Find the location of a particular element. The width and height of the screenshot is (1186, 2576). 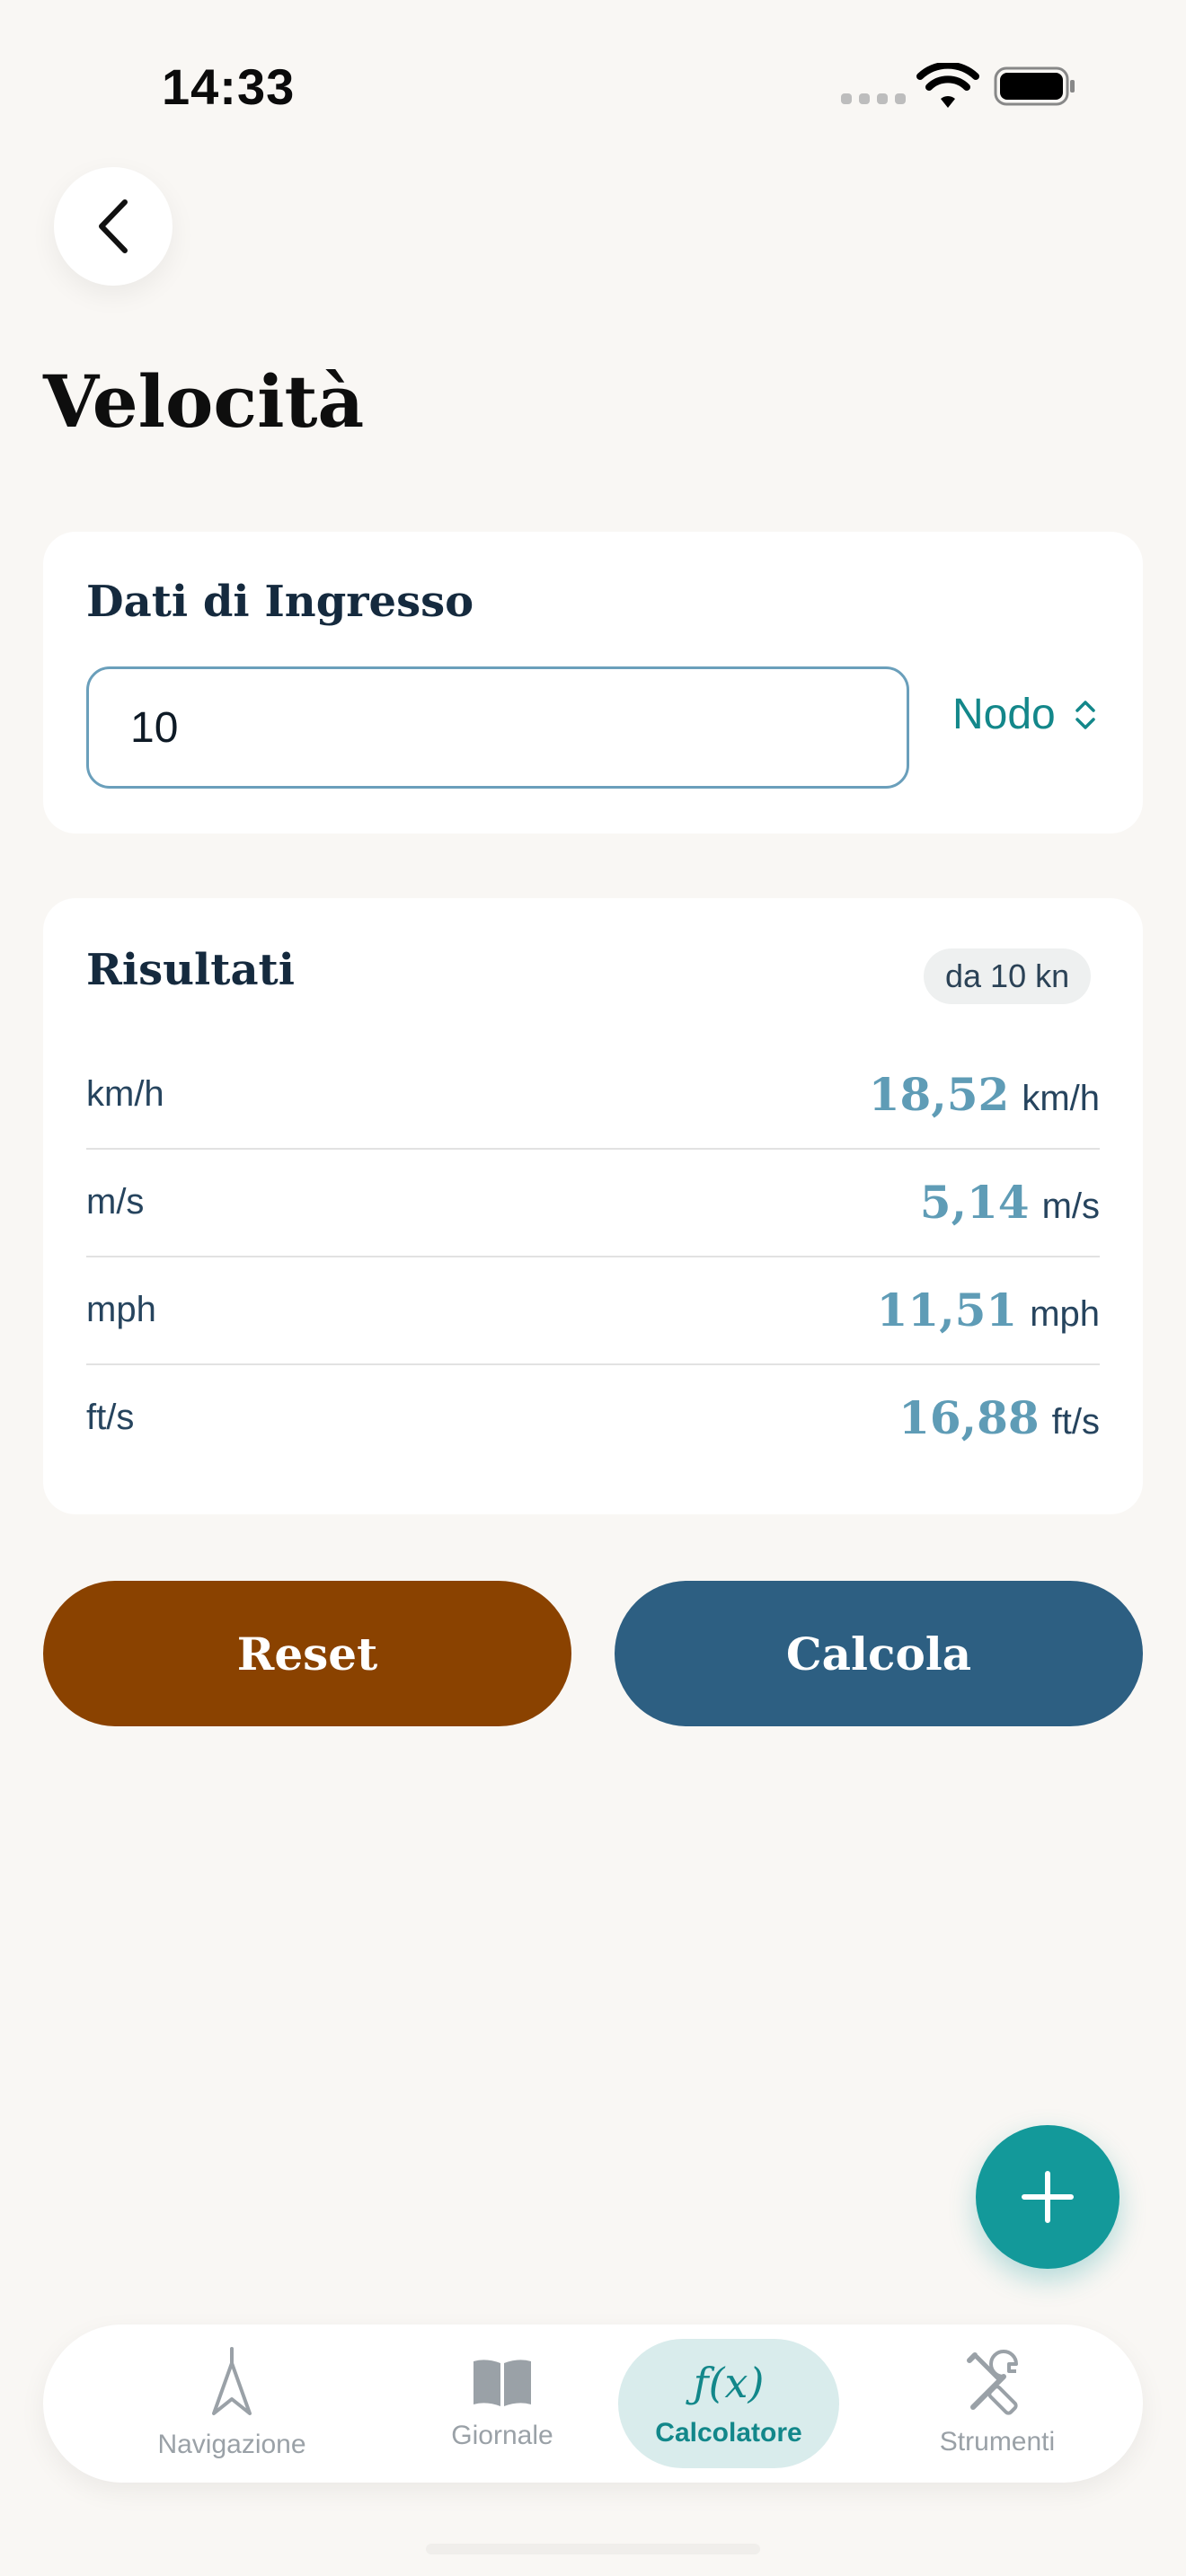

add-button is located at coordinates (1048, 2197).